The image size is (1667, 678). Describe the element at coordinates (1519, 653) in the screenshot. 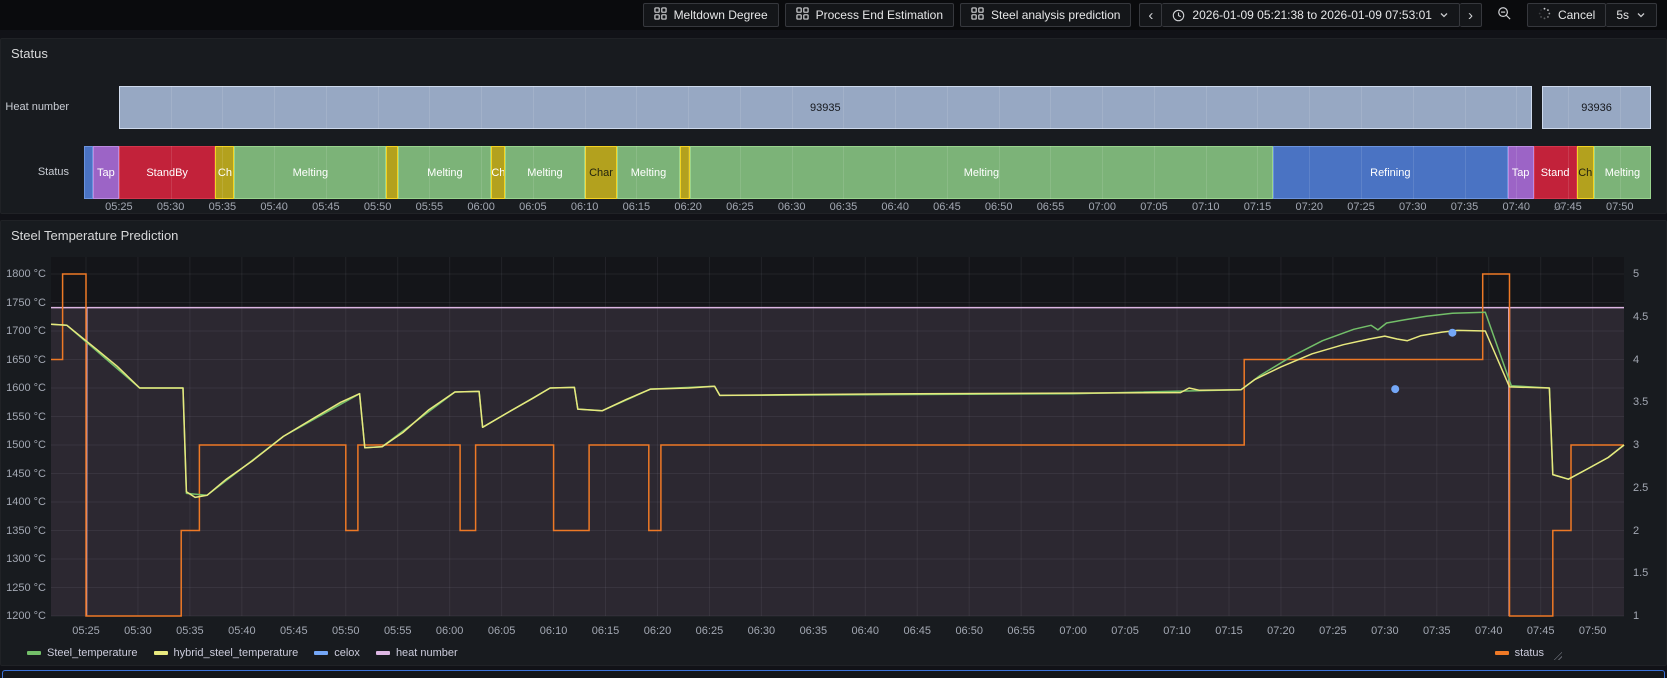

I see `legend-item-status: status` at that location.